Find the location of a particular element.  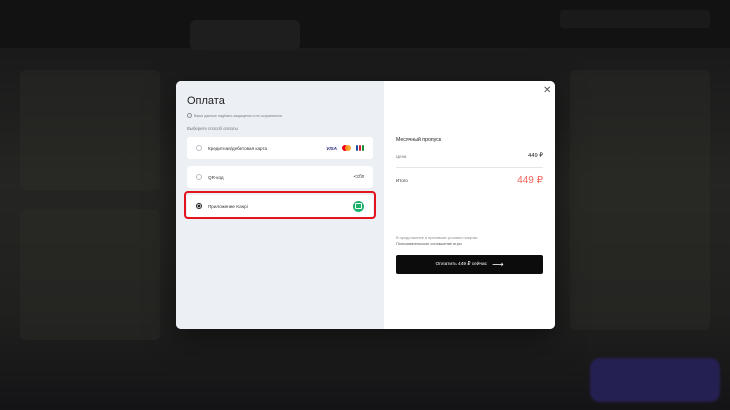

price-row: Цена 449 ₽ is located at coordinates (469, 156).